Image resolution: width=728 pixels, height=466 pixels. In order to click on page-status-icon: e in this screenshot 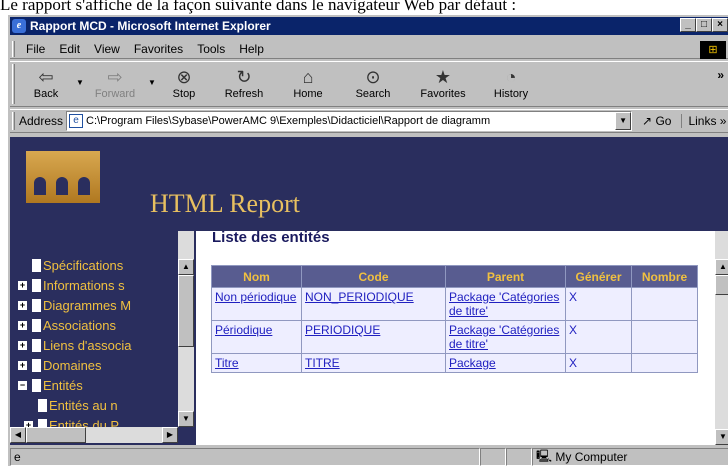, I will do `click(17, 457)`.